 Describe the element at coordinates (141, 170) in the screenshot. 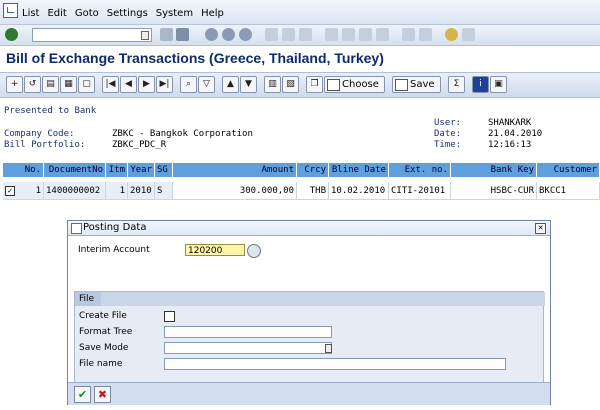

I see `col-header-year: Year` at that location.